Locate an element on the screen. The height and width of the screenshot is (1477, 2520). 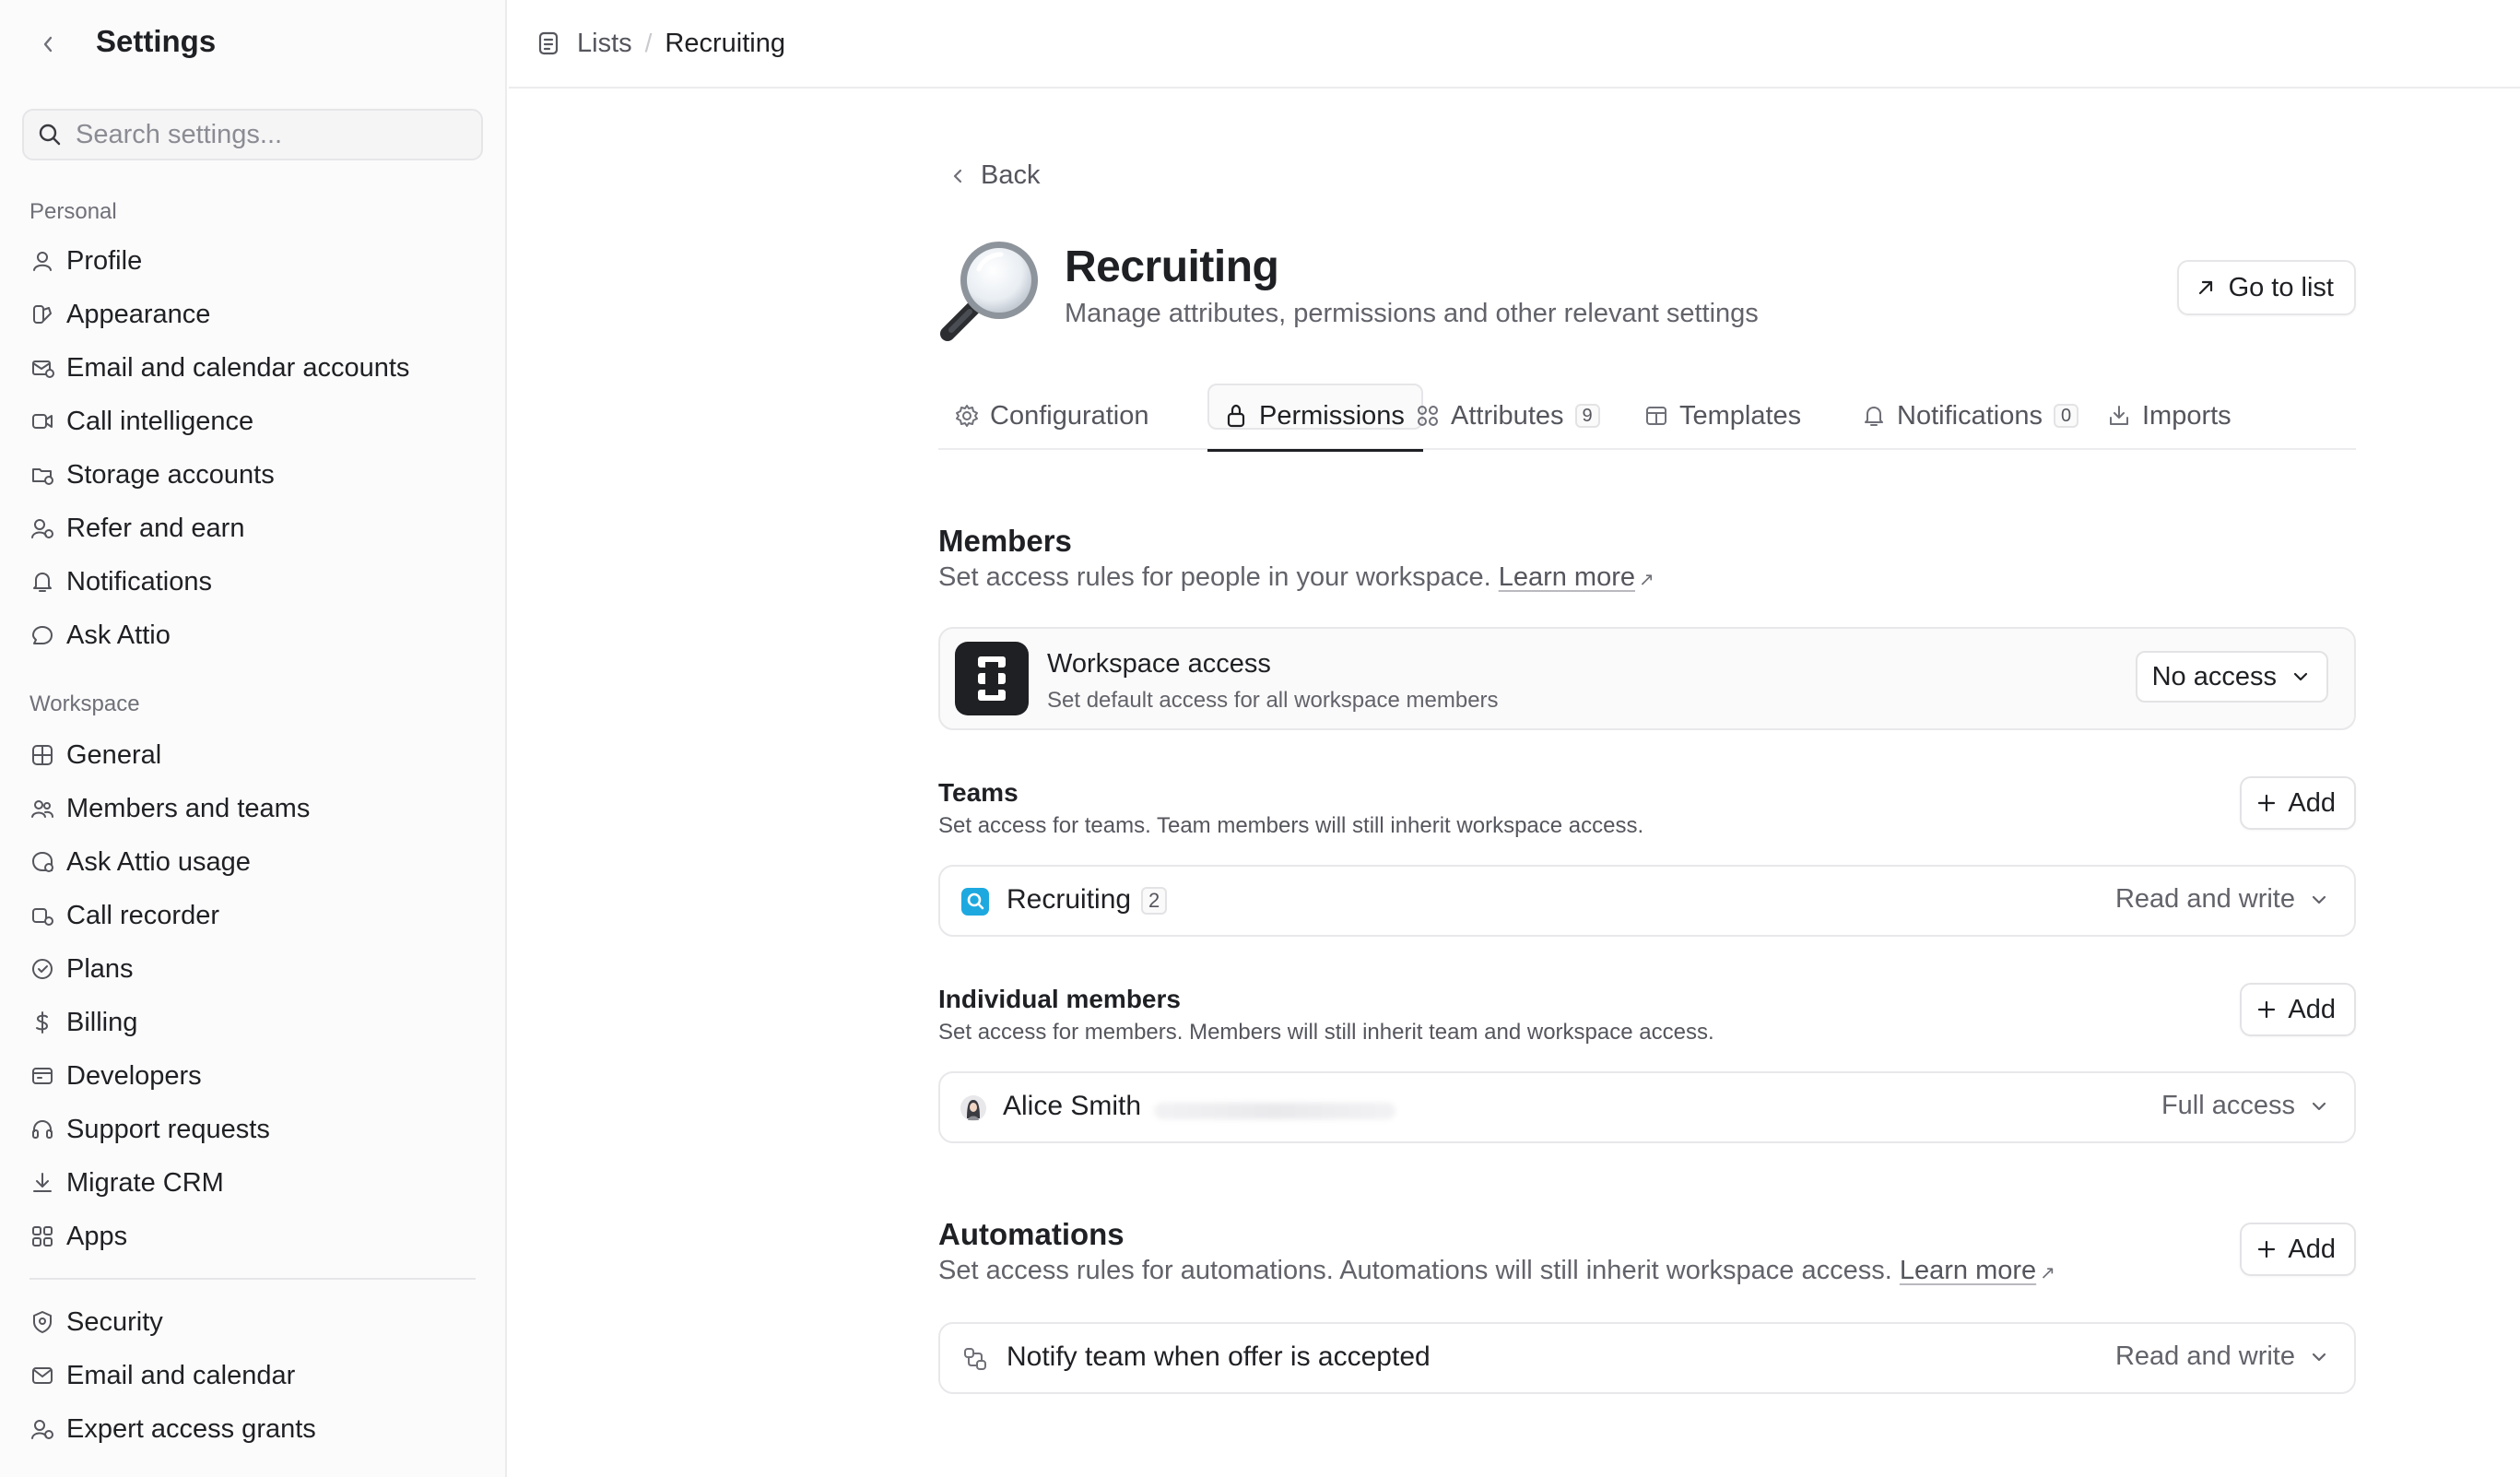
sidebar-item-ask-attio-usage: Ask Attio usage is located at coordinates (252, 862).